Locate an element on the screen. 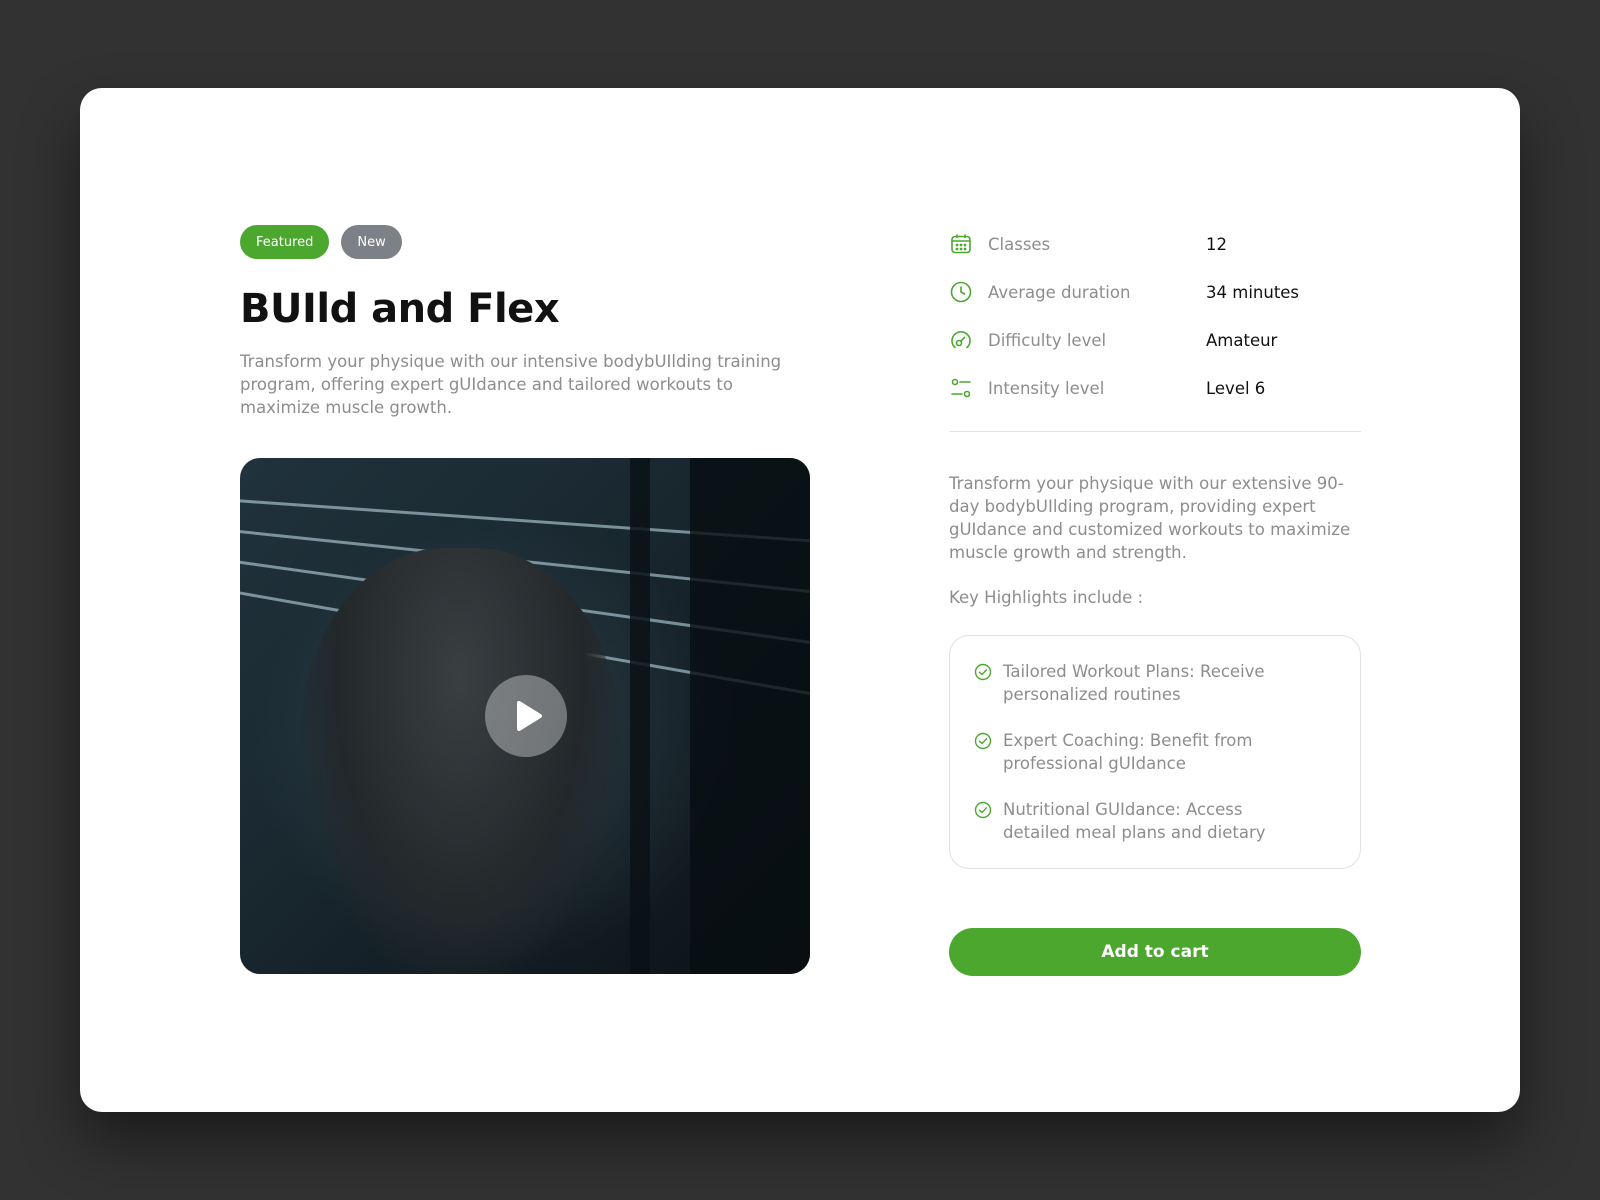 The width and height of the screenshot is (1600, 1200). play-icon is located at coordinates (529, 716).